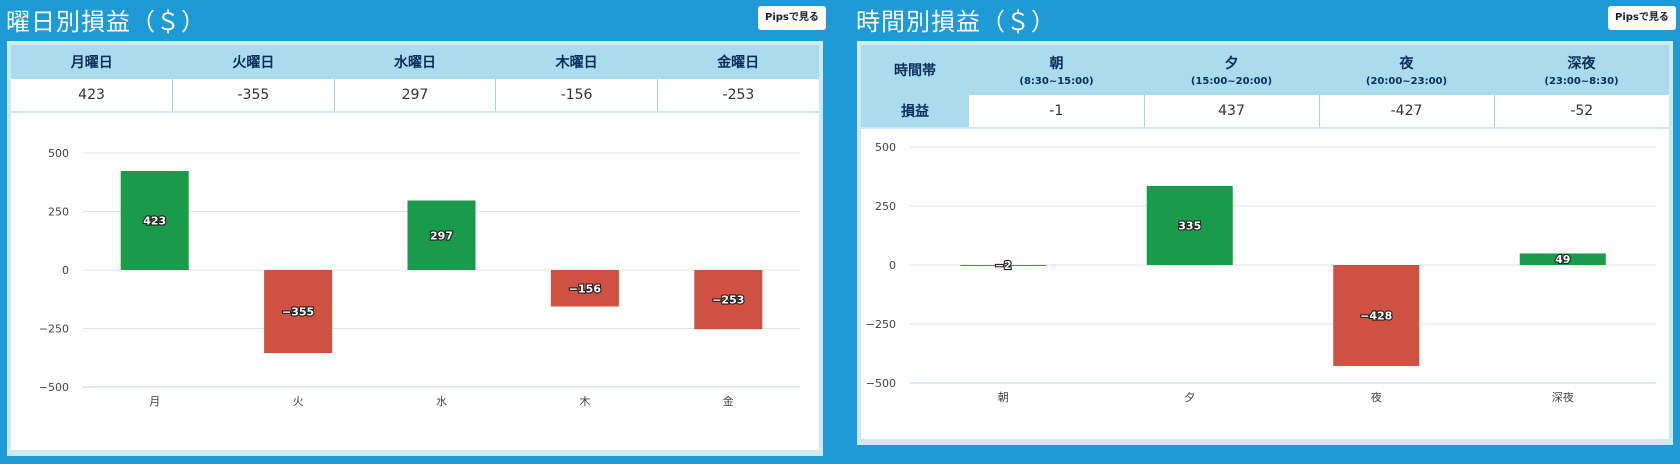  I want to click on weekday-y-tick-label: −500, so click(54, 387).